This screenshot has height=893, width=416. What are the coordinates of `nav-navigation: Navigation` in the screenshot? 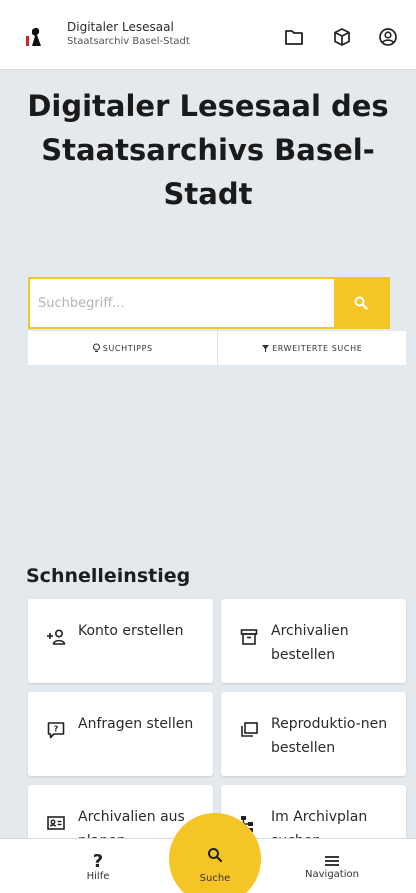 It's located at (332, 866).